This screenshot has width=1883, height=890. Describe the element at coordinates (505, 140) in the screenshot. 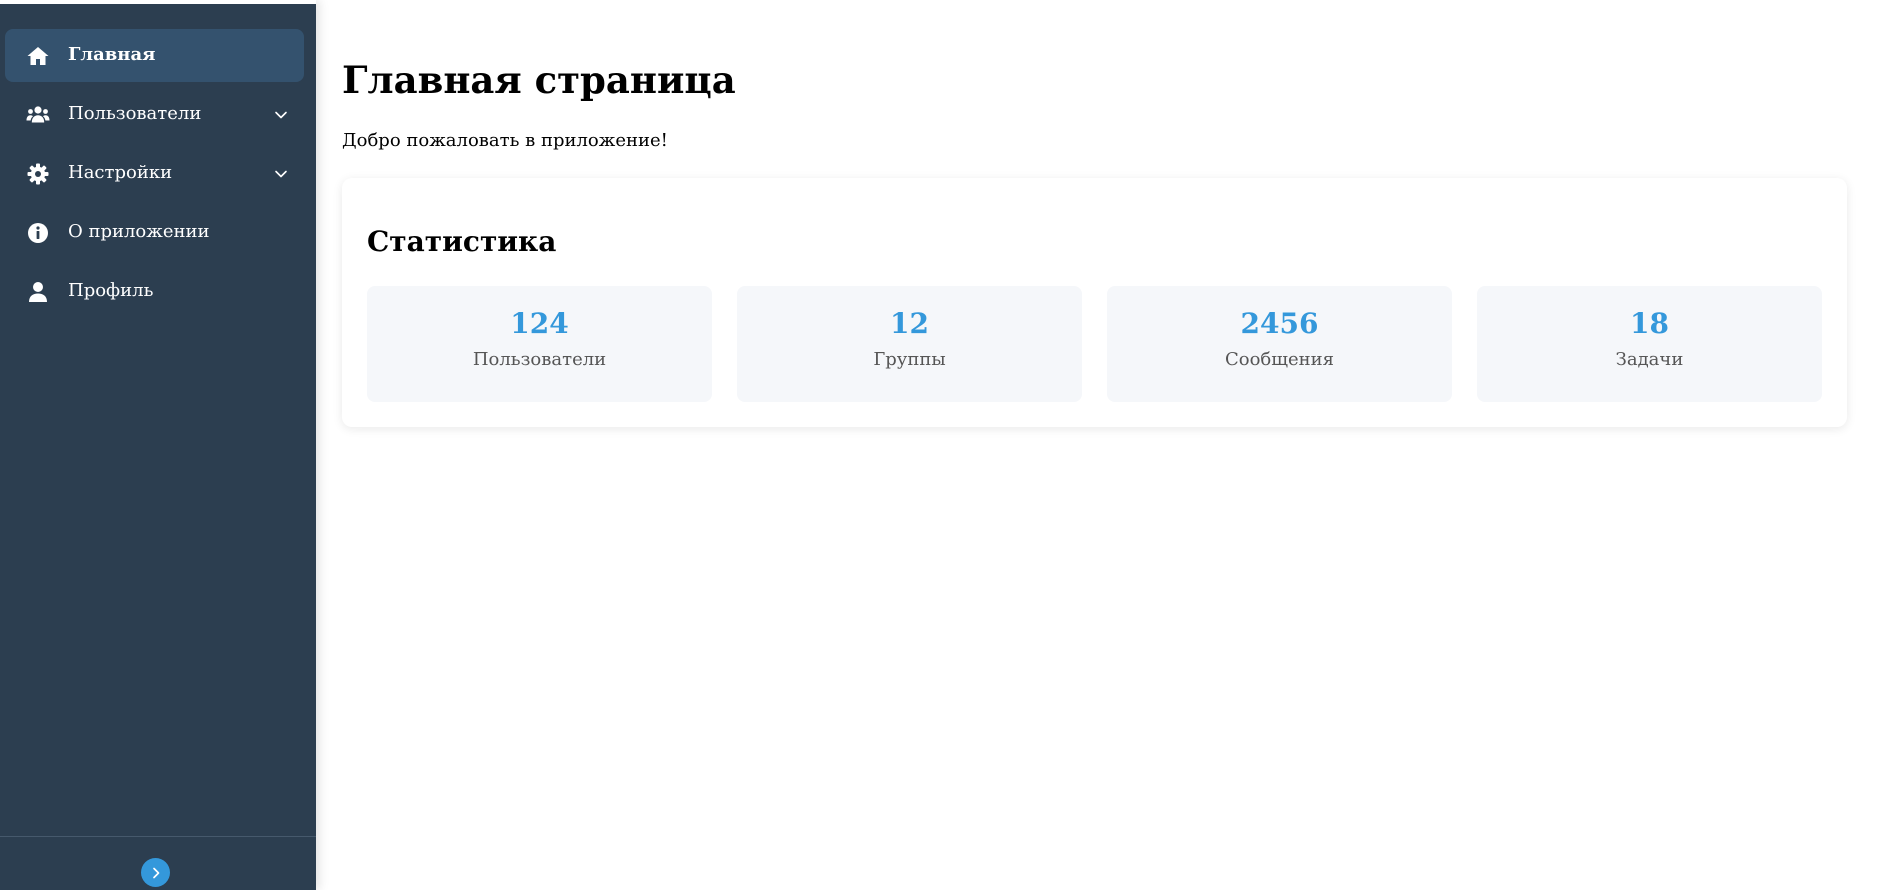

I see `welcome-text: Добро пожаловать в приложение!` at that location.